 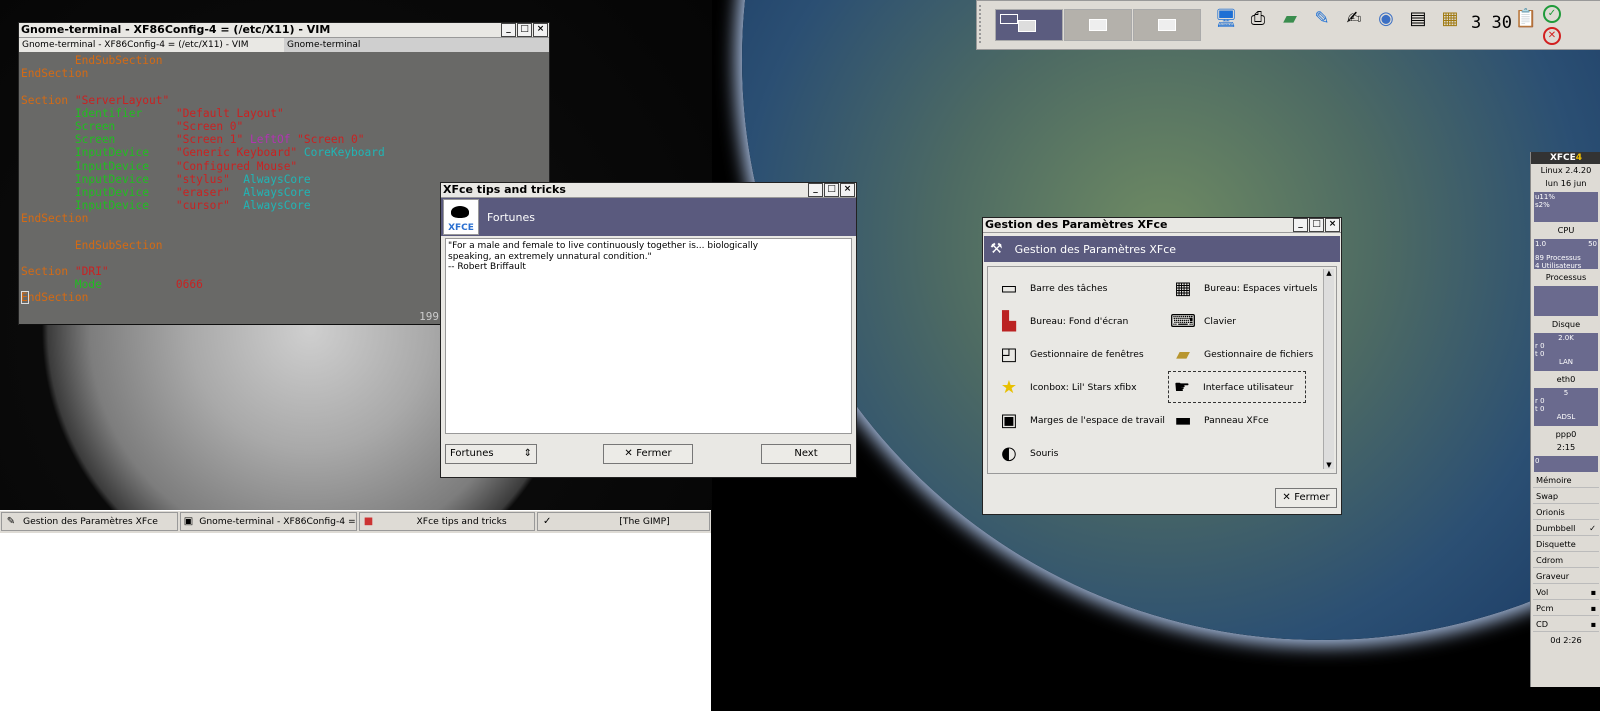 What do you see at coordinates (1328, 369) in the screenshot?
I see `settings-scrollbar: ▲ ▼` at bounding box center [1328, 369].